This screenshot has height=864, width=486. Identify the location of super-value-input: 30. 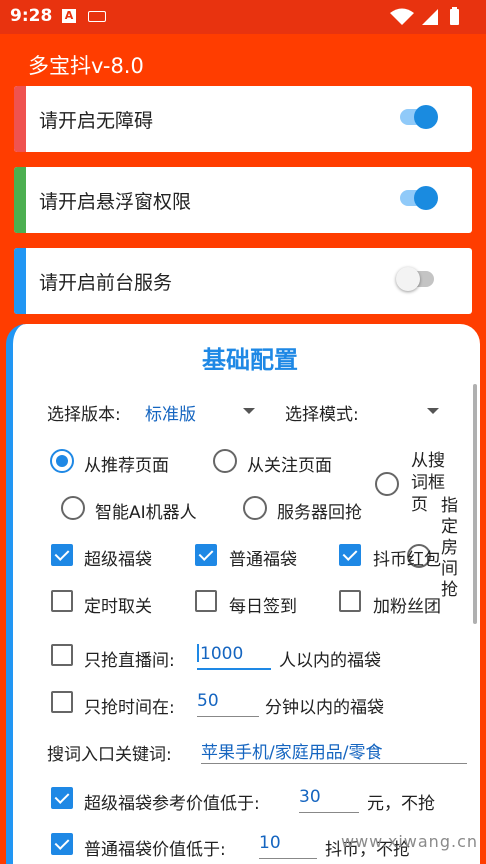
(329, 800).